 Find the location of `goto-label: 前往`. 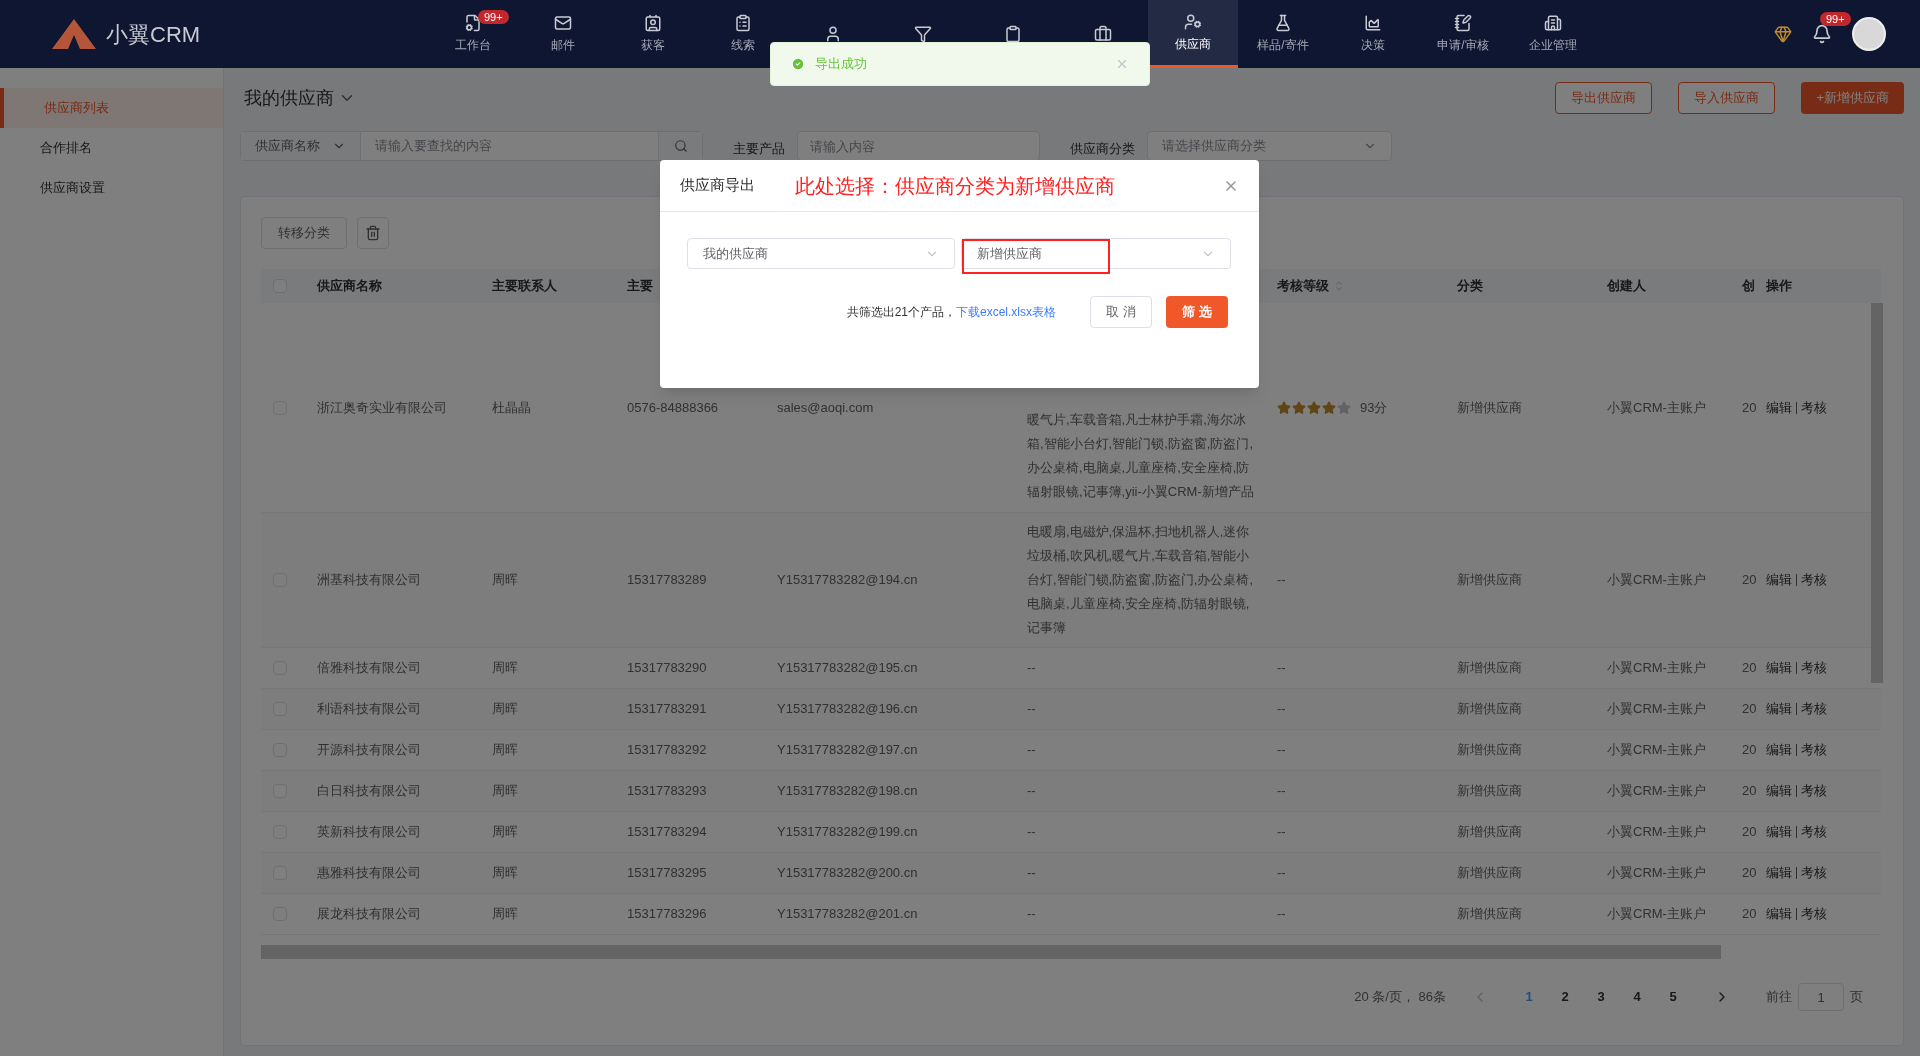

goto-label: 前往 is located at coordinates (1779, 997).